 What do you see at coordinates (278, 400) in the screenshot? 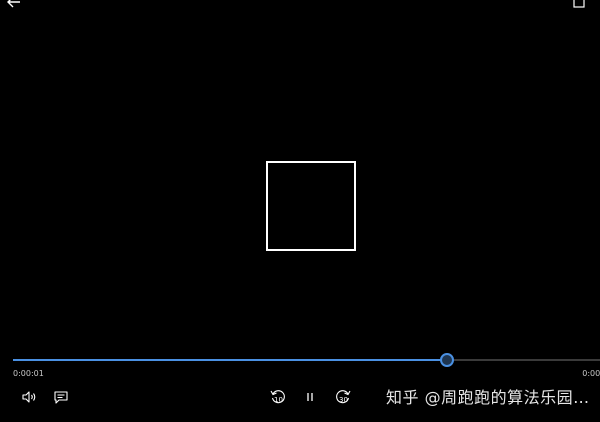
I see `skip-back-label: 10` at bounding box center [278, 400].